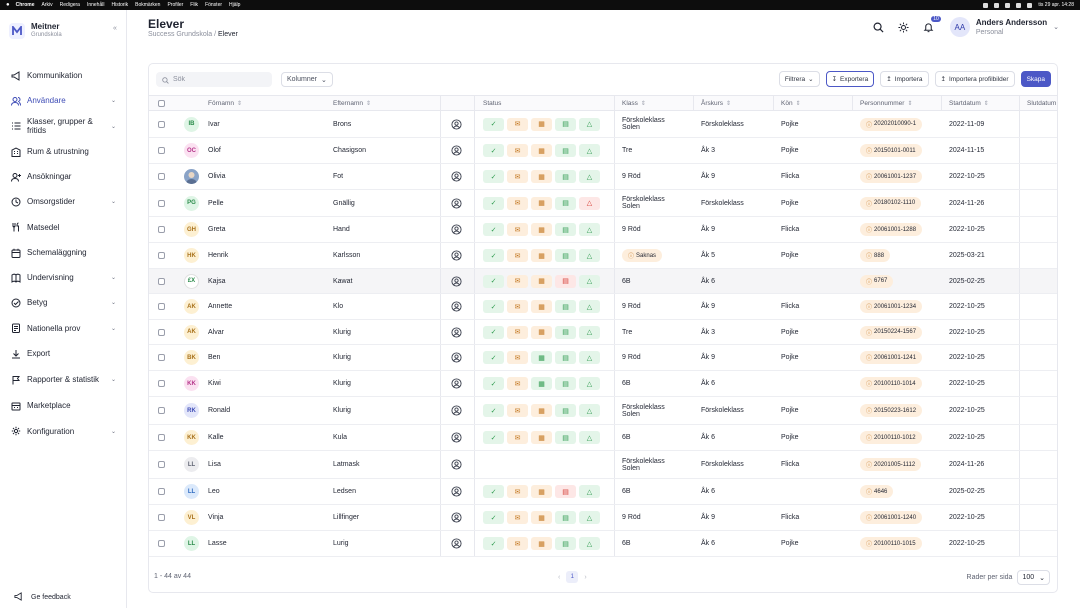 This screenshot has width=1080, height=608. Describe the element at coordinates (42, 597) in the screenshot. I see `feedback-link: Ge feedback` at that location.